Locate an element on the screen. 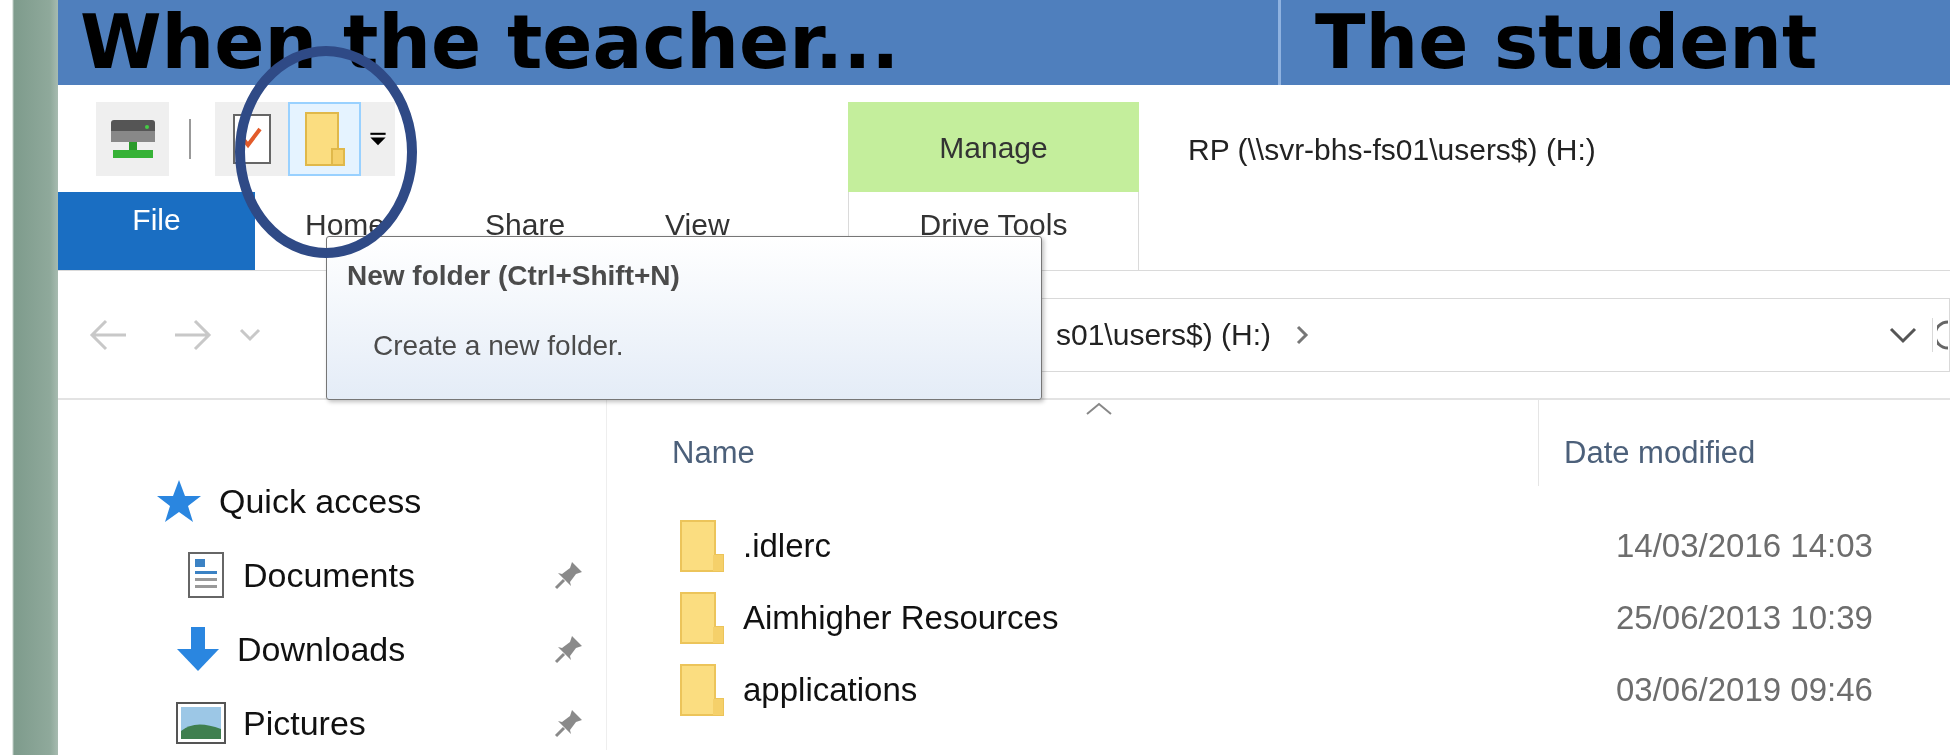  dropdown-icon is located at coordinates (1903, 334).